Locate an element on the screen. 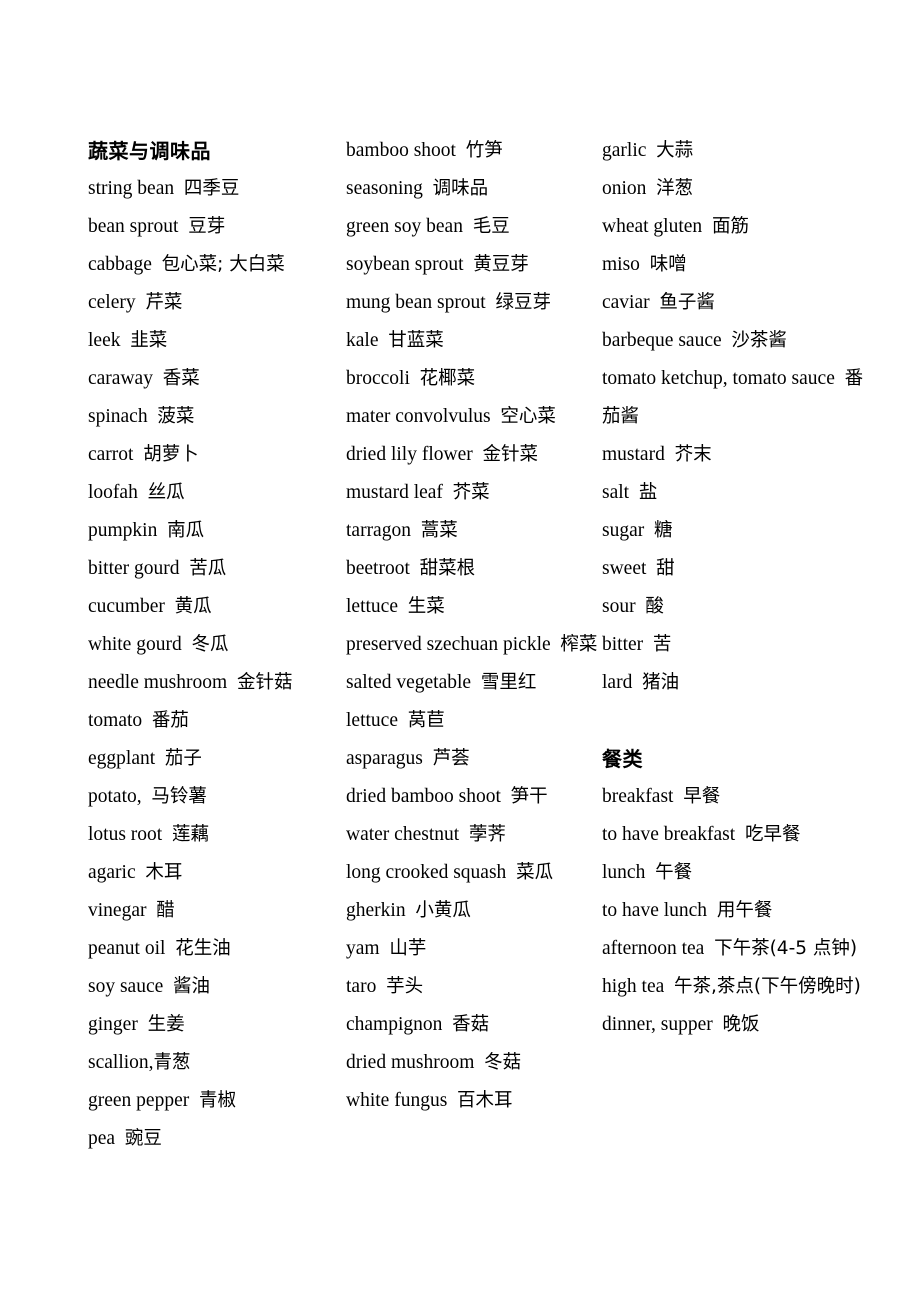 The width and height of the screenshot is (920, 1302). entry-term-chinese: 芥菜 is located at coordinates (471, 492).